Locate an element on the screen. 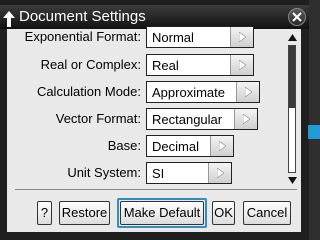 The image size is (320, 240). help-button: ? is located at coordinates (44, 213).